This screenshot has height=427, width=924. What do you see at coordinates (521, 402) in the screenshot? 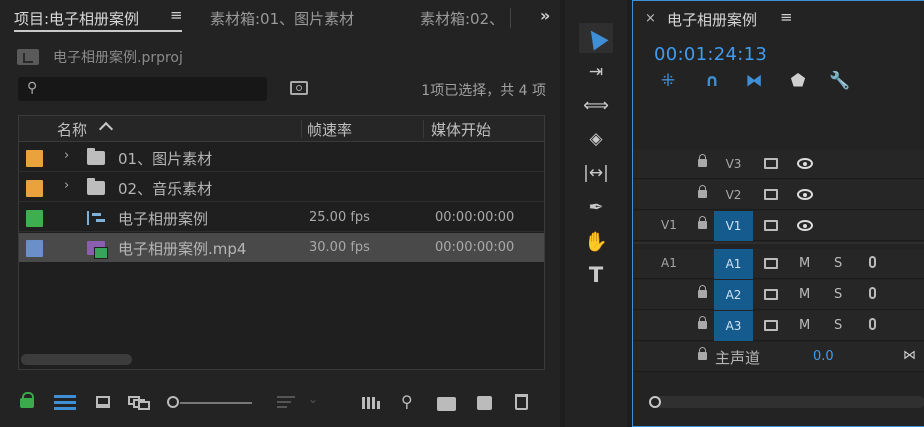
I see `trash-icon` at bounding box center [521, 402].